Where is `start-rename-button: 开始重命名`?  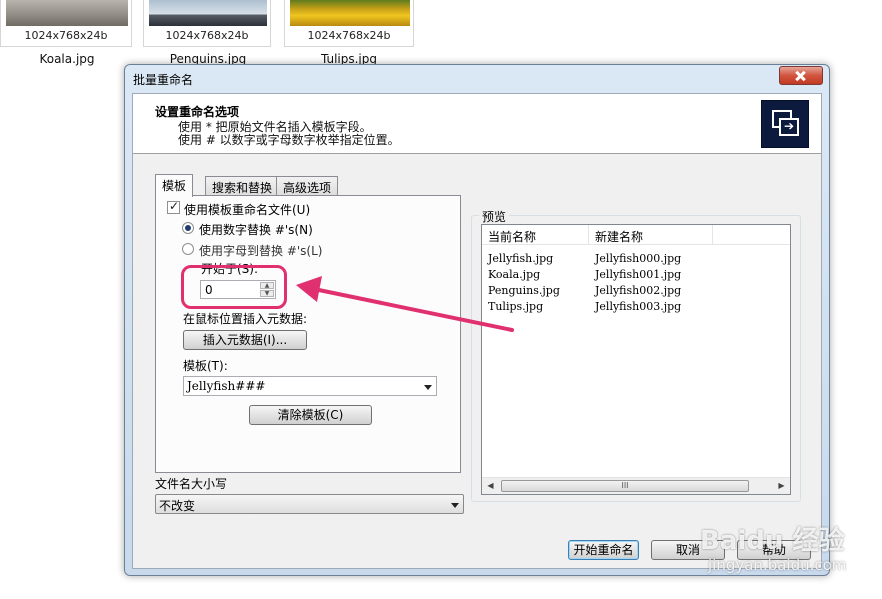
start-rename-button: 开始重命名 is located at coordinates (603, 550).